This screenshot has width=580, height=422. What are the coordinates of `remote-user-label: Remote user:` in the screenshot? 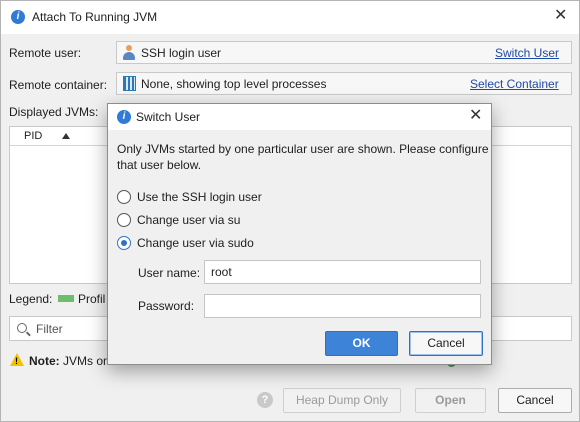 It's located at (45, 53).